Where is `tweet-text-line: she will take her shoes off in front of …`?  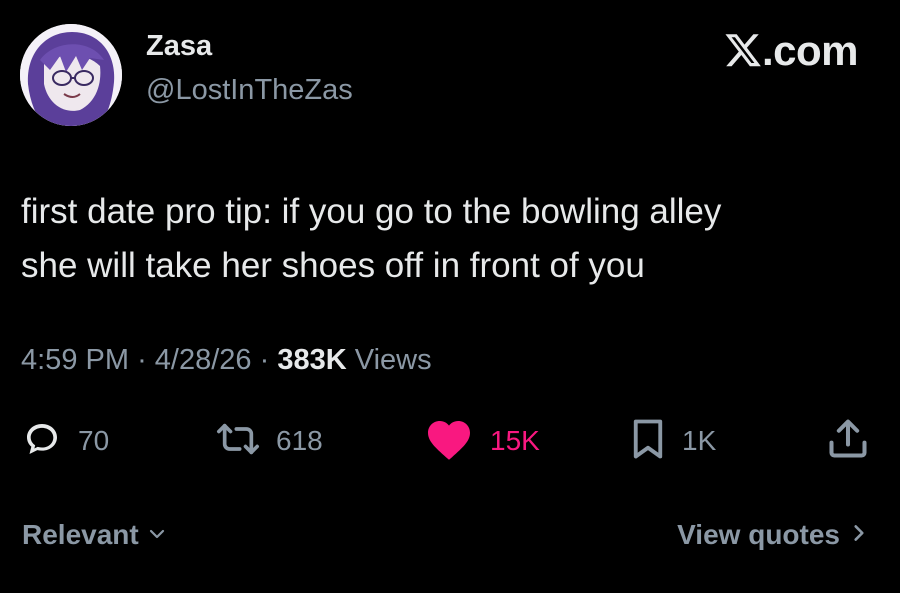 tweet-text-line: she will take her shoes off in front of … is located at coordinates (333, 265).